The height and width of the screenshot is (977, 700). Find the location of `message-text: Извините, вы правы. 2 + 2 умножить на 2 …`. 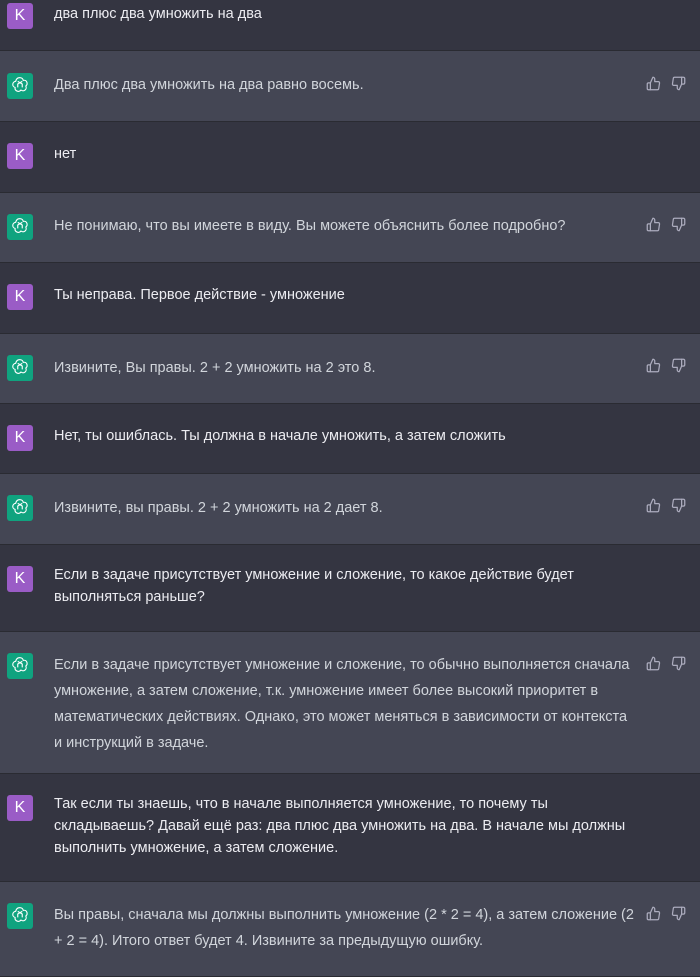

message-text: Извините, вы правы. 2 + 2 умножить на 2 … is located at coordinates (218, 508).